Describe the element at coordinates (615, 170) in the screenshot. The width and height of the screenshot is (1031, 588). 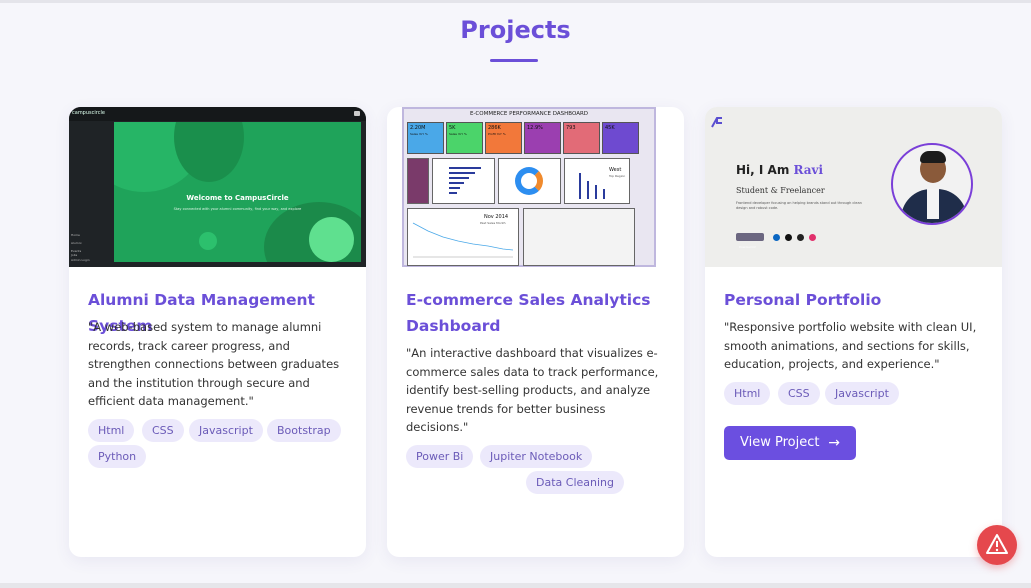
I see `dashboard-region: West` at that location.